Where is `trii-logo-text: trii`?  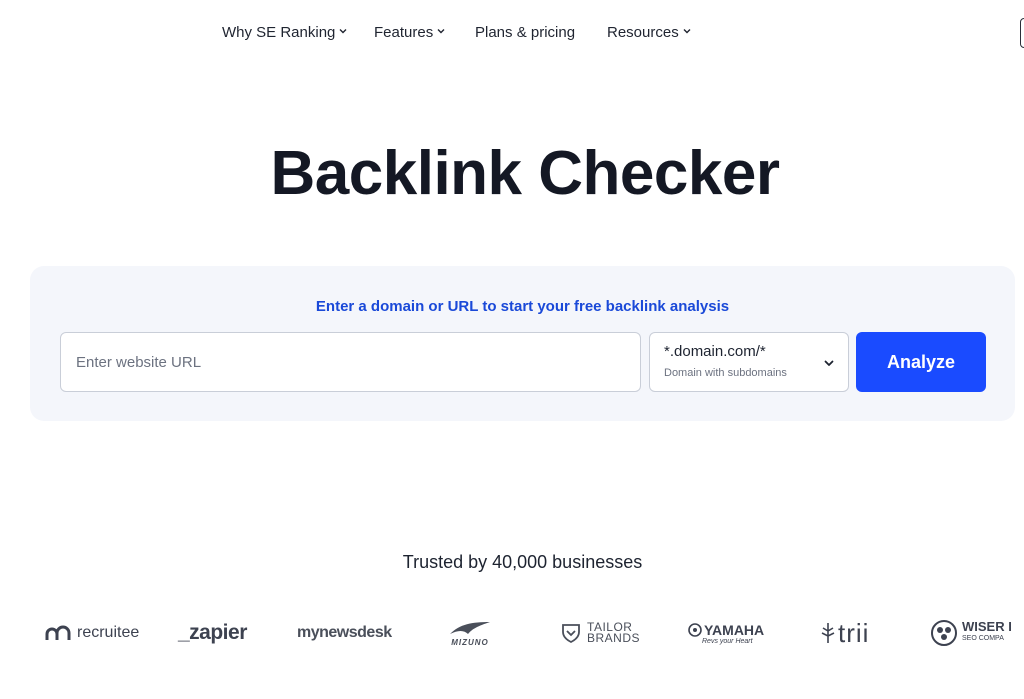
trii-logo-text: trii is located at coordinates (854, 632).